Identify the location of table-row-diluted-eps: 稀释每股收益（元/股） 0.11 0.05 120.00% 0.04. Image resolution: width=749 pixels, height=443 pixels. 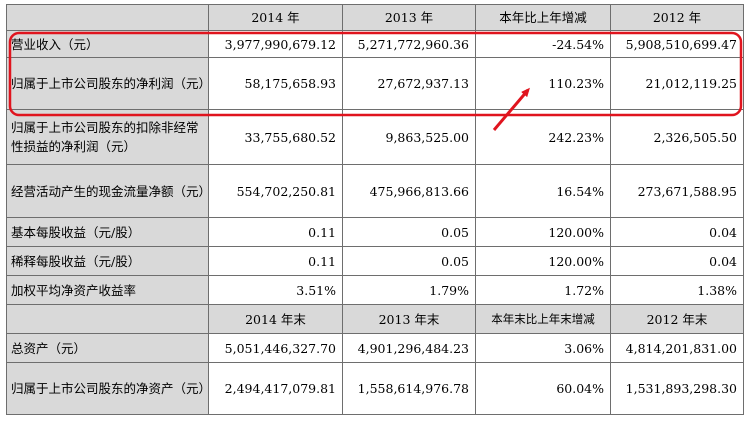
(375, 261).